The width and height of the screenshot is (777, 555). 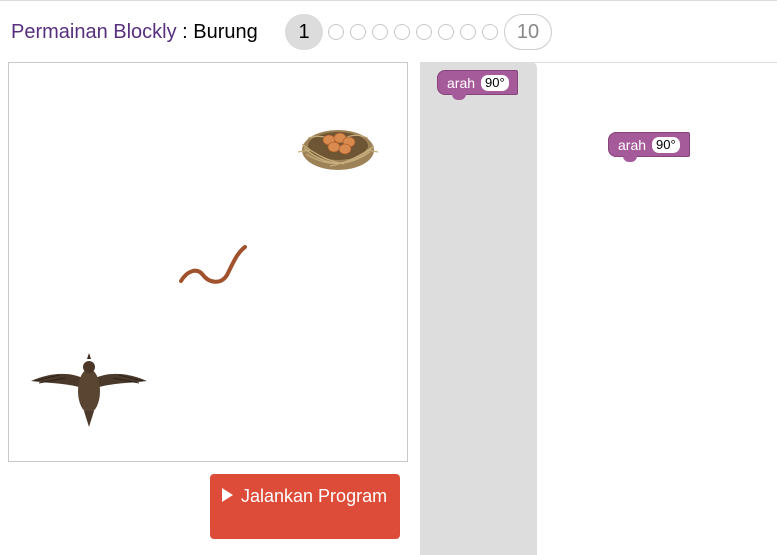 What do you see at coordinates (304, 32) in the screenshot?
I see `level-current: 1` at bounding box center [304, 32].